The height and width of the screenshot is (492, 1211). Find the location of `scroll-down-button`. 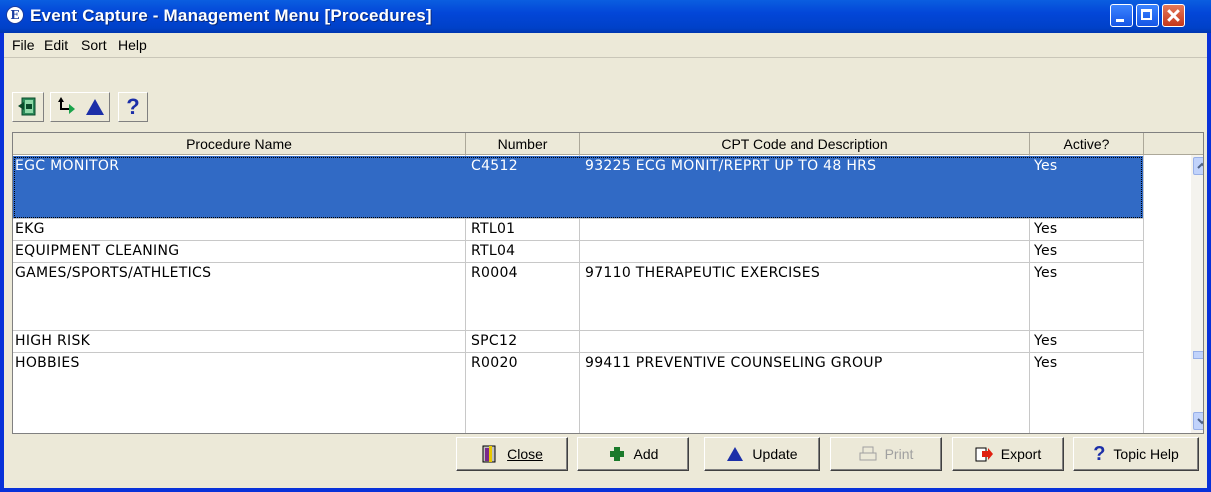

scroll-down-button is located at coordinates (1198, 421).